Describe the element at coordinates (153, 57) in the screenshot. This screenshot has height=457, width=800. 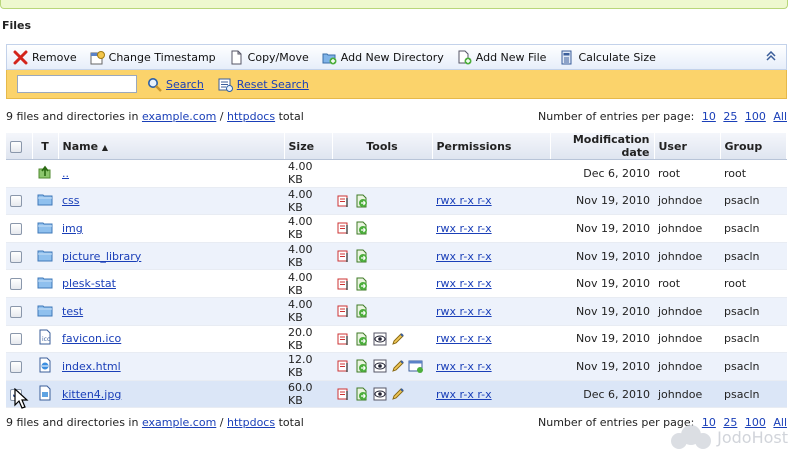
I see `change-timestamp-button: Change Timestamp` at that location.